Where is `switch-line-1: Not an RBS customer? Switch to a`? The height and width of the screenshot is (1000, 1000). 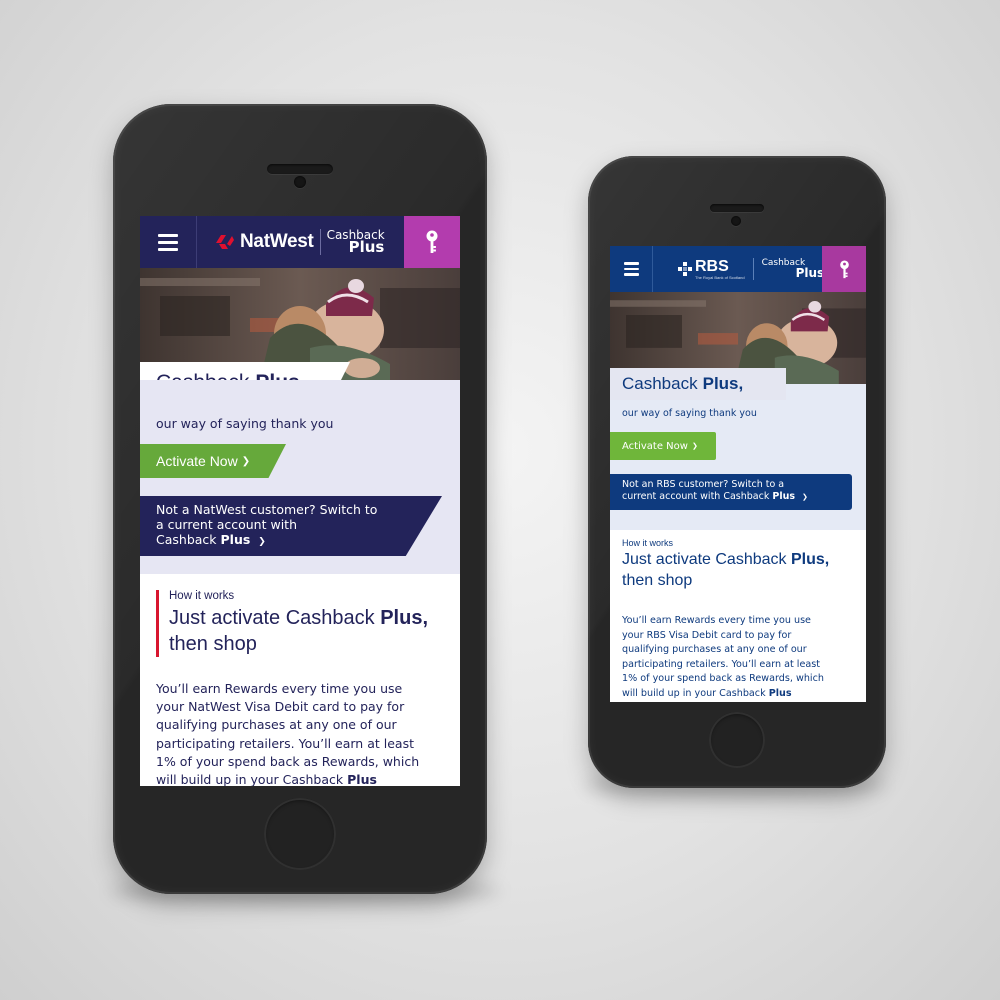
switch-line-1: Not an RBS customer? Switch to a is located at coordinates (703, 484).